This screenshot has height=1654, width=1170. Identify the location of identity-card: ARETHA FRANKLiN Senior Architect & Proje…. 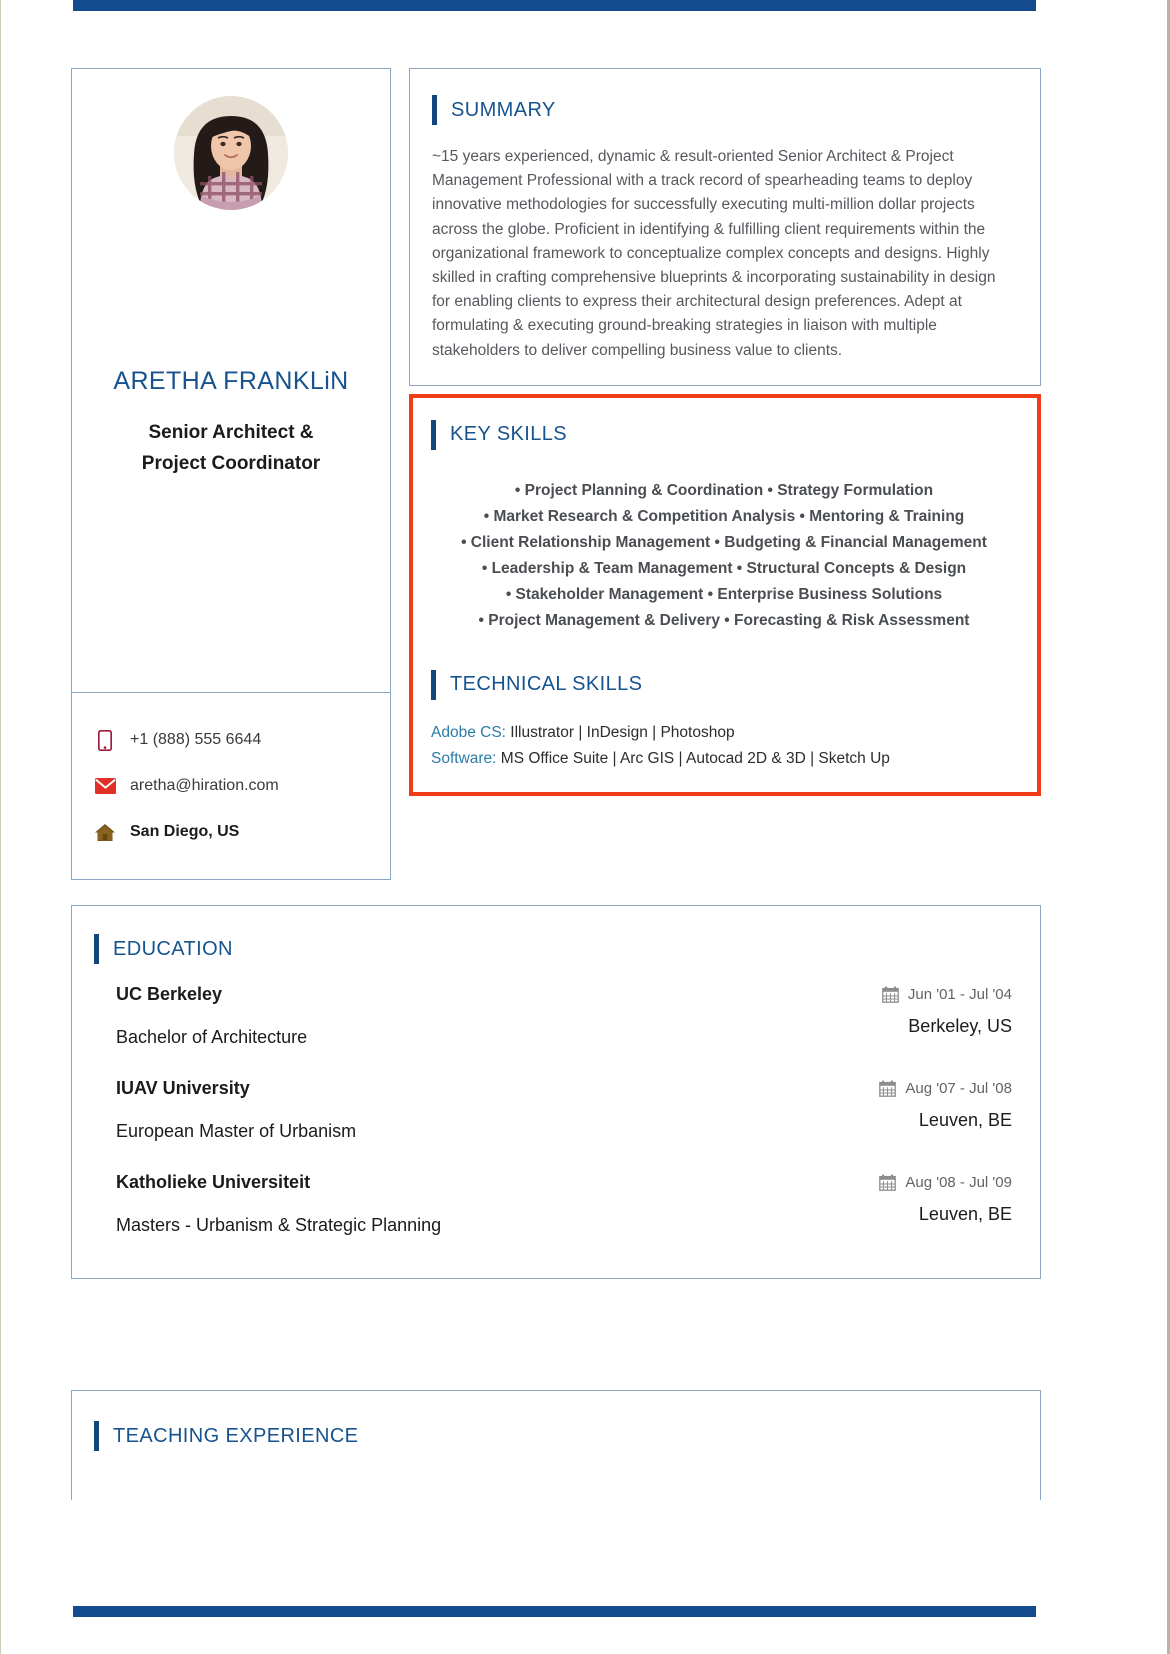
(231, 380).